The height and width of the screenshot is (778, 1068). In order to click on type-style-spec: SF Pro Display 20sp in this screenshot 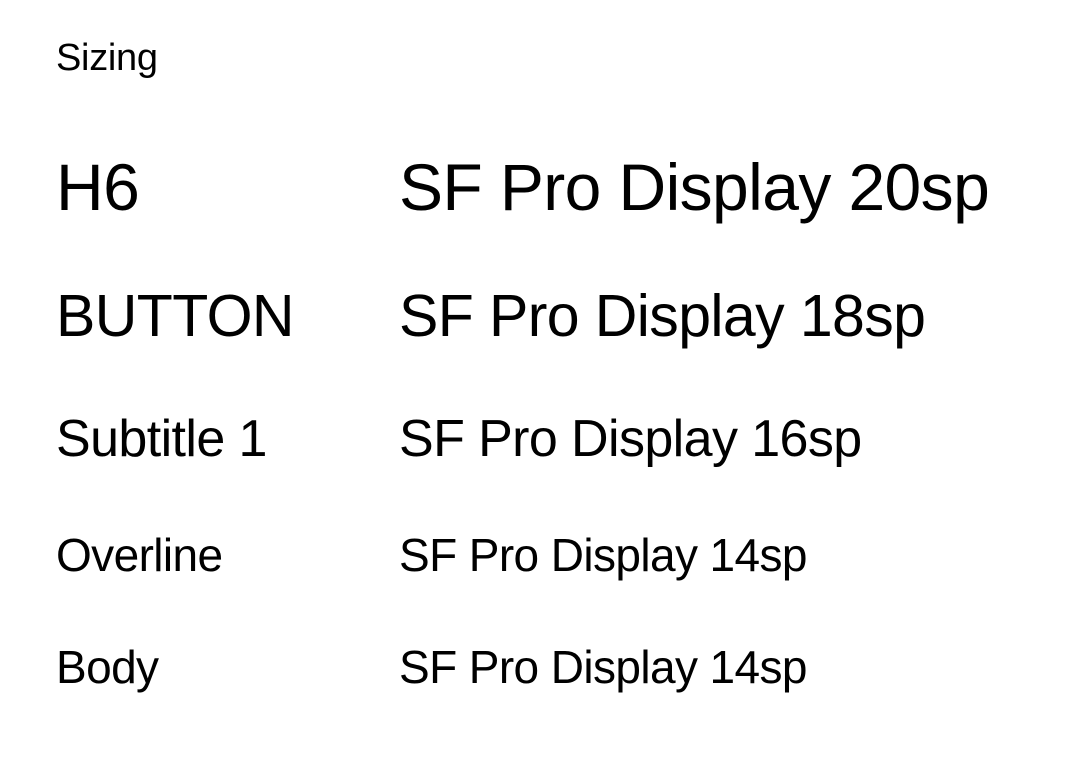, I will do `click(694, 187)`.